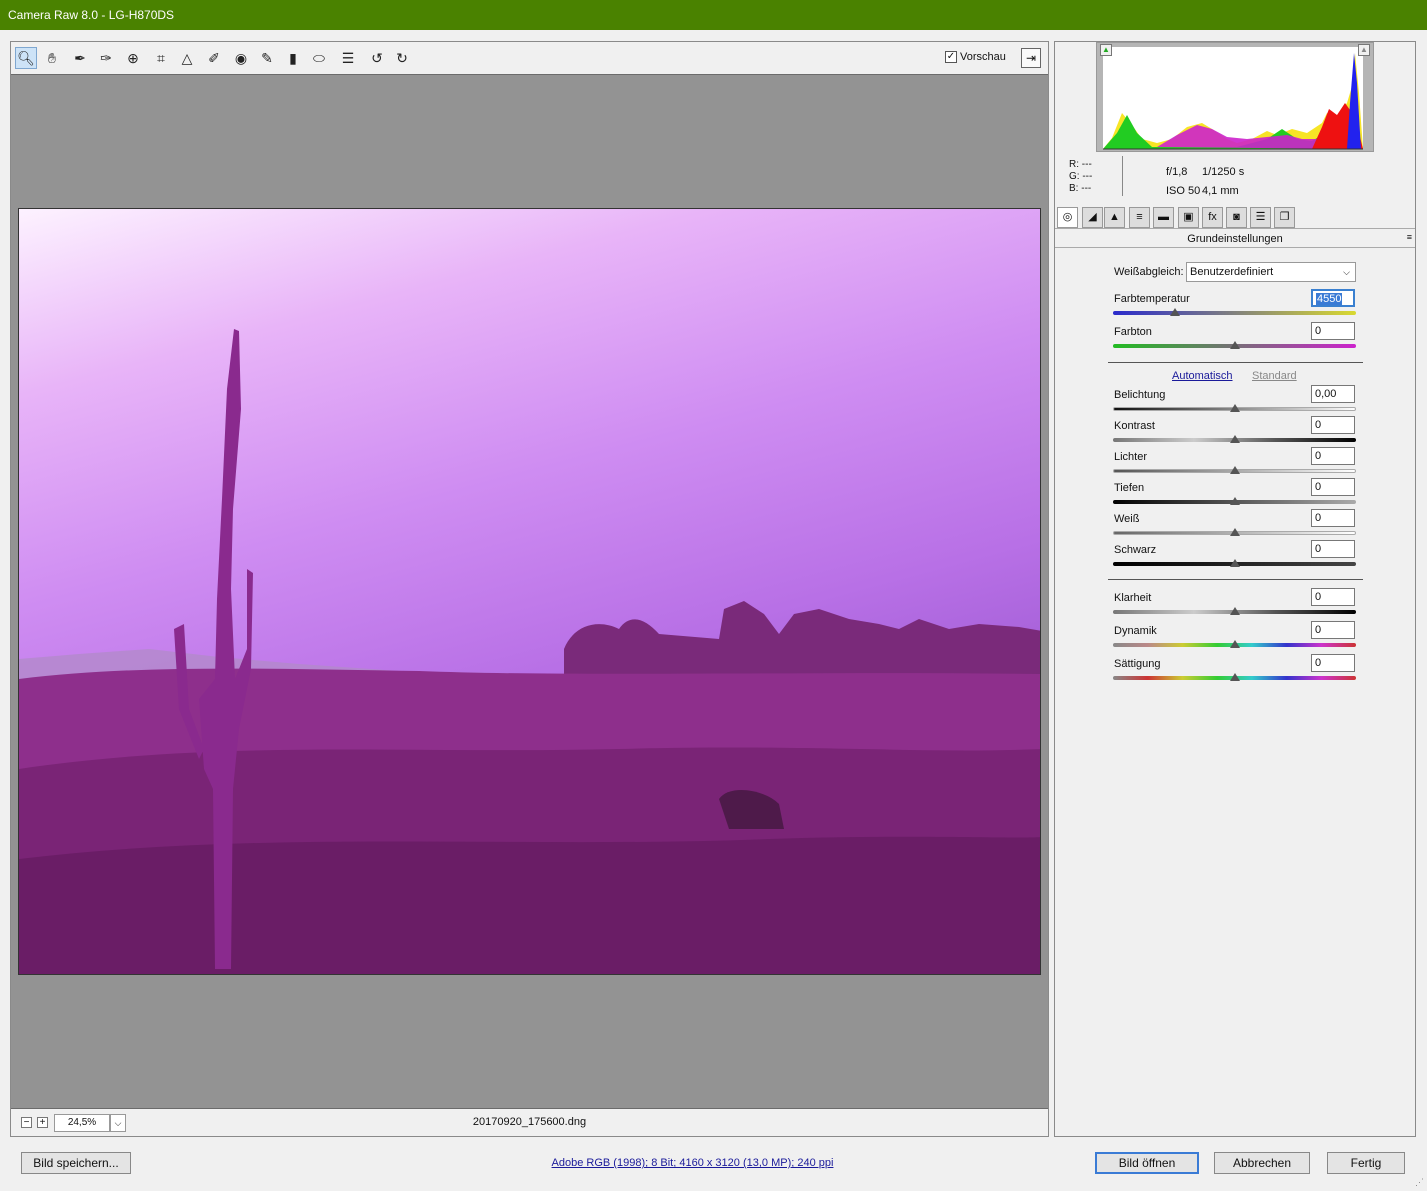 This screenshot has width=1427, height=1191. Describe the element at coordinates (1086, 164) in the screenshot. I see `r-value: ---` at that location.